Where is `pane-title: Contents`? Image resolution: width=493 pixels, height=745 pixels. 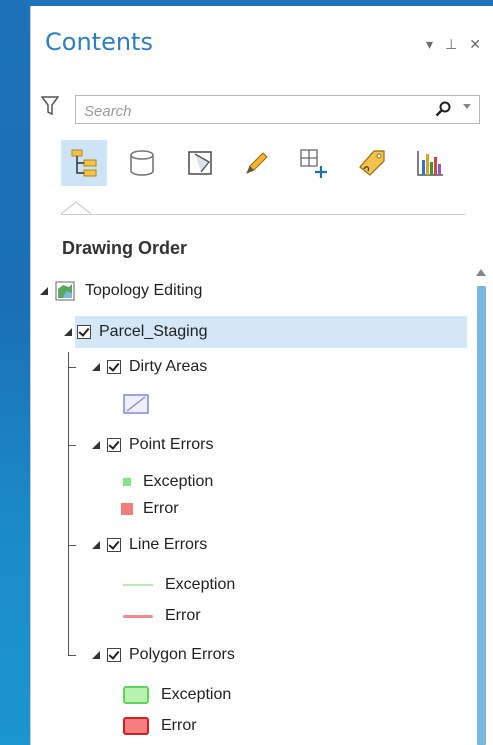
pane-title: Contents is located at coordinates (99, 42).